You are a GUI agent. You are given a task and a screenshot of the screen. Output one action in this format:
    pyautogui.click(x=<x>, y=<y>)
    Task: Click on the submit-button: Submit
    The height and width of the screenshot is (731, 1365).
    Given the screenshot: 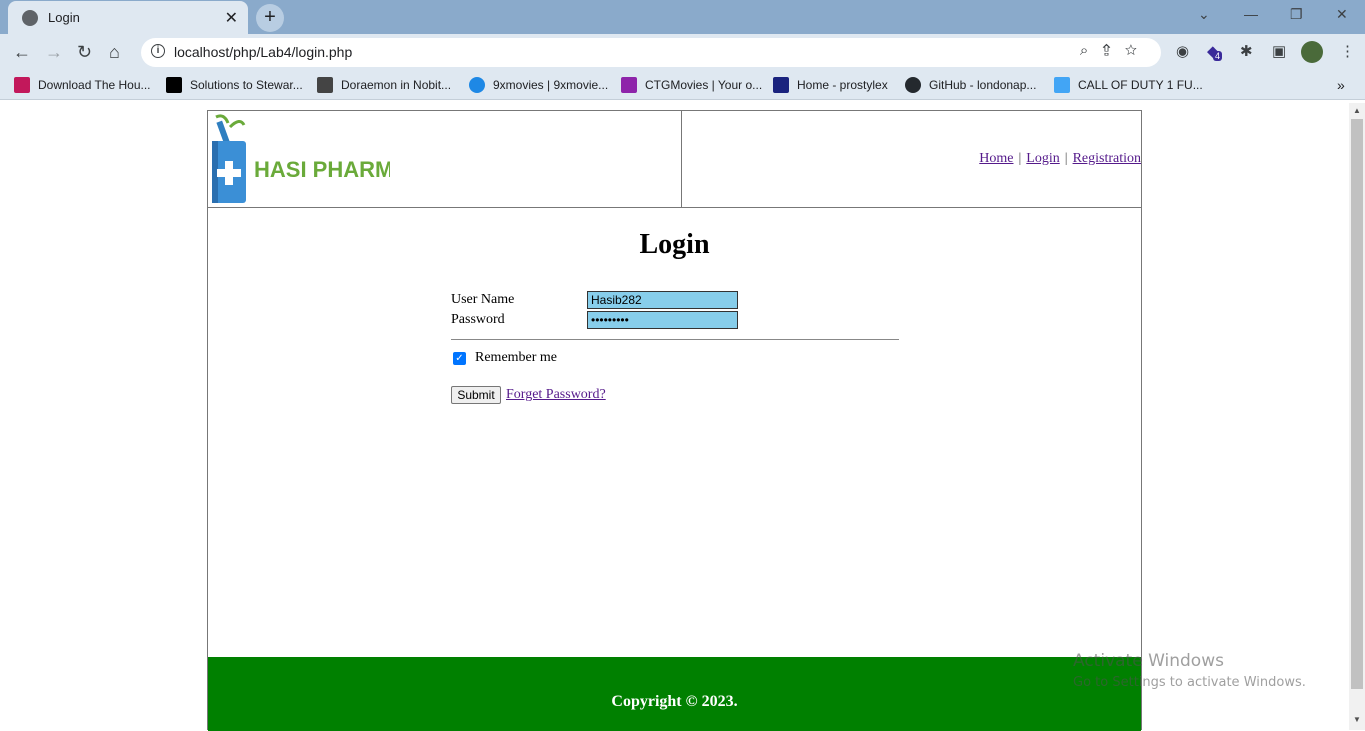 What is the action you would take?
    pyautogui.click(x=476, y=395)
    